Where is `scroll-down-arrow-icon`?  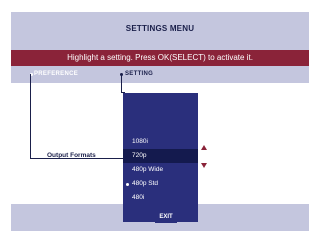
scroll-down-arrow-icon is located at coordinates (204, 165).